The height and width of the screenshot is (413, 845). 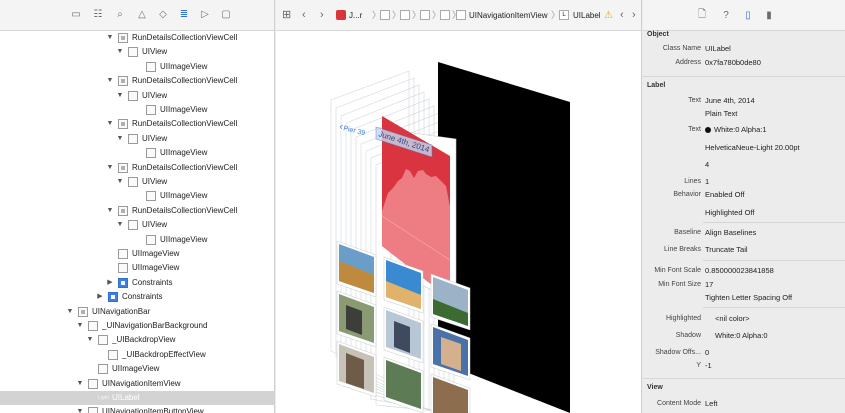 What do you see at coordinates (144, 340) in the screenshot?
I see `tree-row-label: _UIBackdropView` at bounding box center [144, 340].